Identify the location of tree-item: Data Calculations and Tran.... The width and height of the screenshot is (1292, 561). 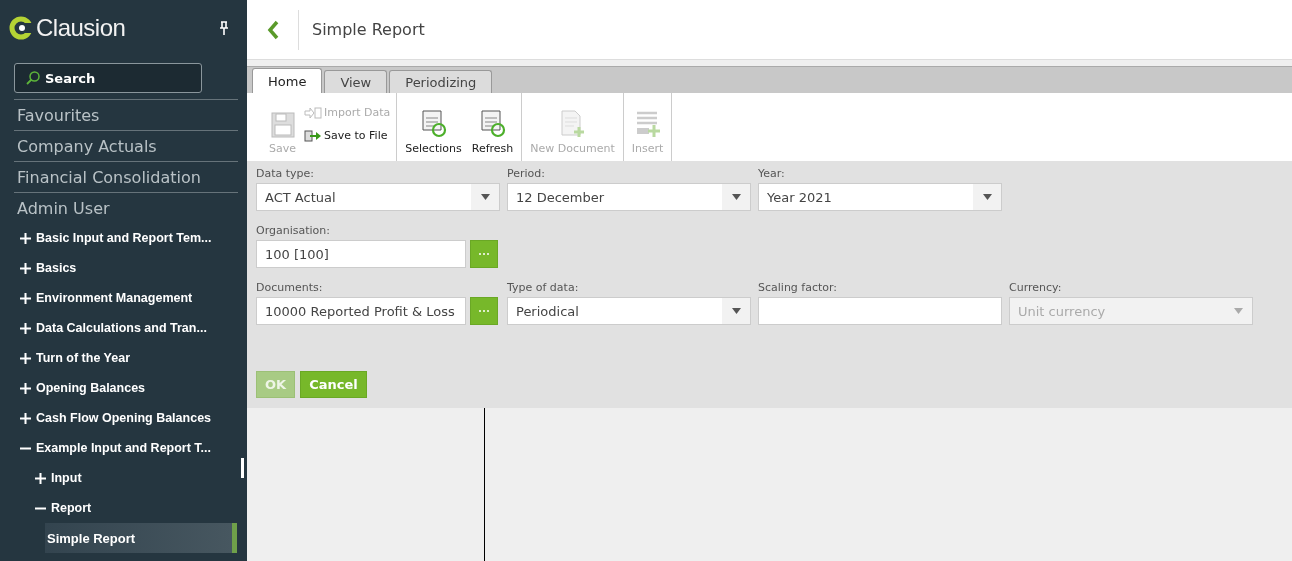
(121, 328).